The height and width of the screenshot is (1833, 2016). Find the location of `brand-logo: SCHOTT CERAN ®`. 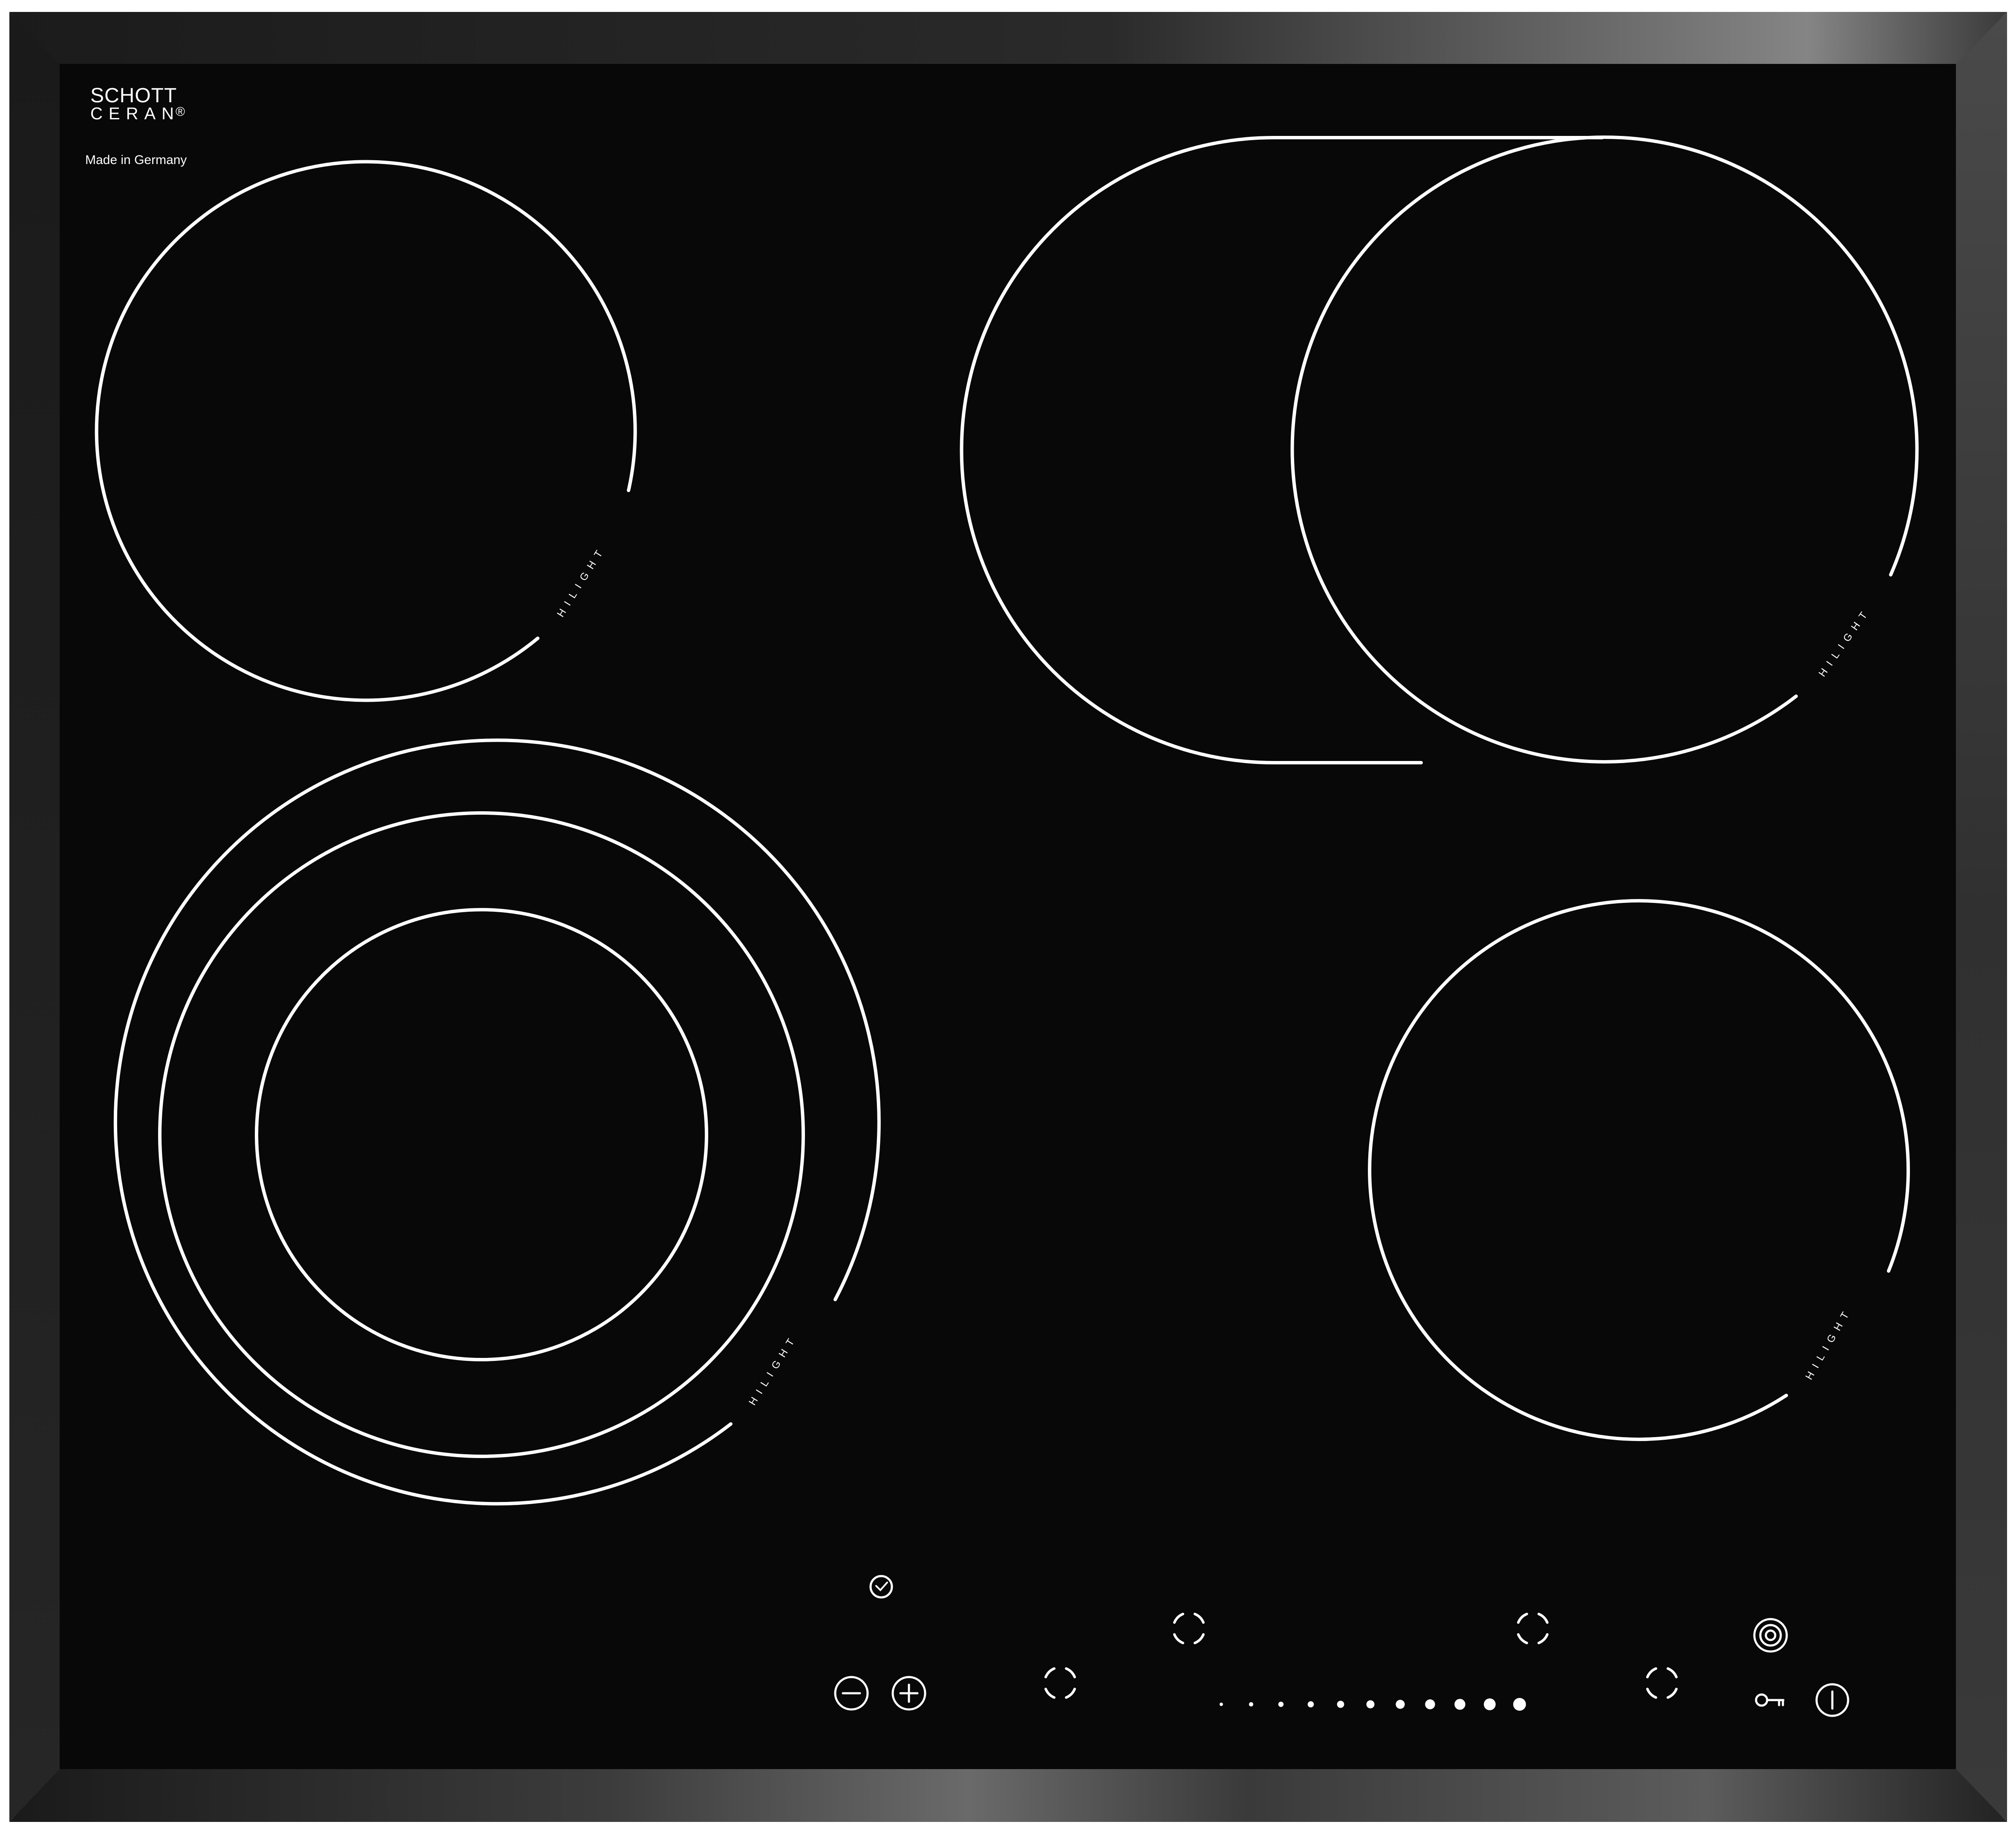

brand-logo: SCHOTT CERAN ® is located at coordinates (137, 103).